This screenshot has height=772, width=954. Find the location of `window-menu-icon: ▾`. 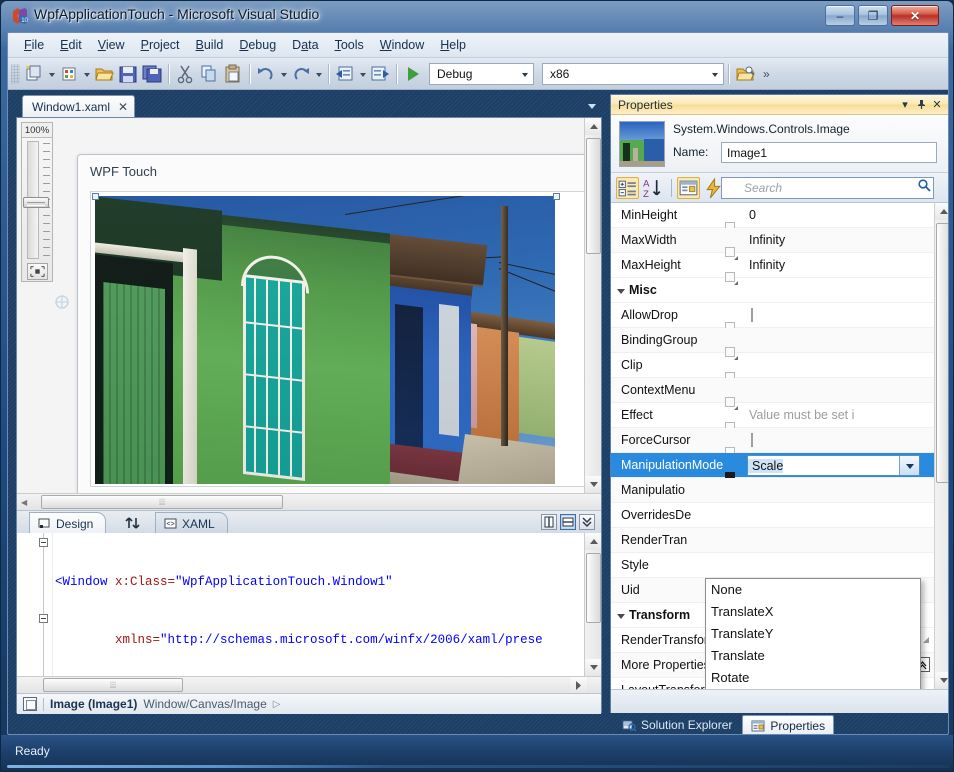

window-menu-icon: ▾ is located at coordinates (905, 104).